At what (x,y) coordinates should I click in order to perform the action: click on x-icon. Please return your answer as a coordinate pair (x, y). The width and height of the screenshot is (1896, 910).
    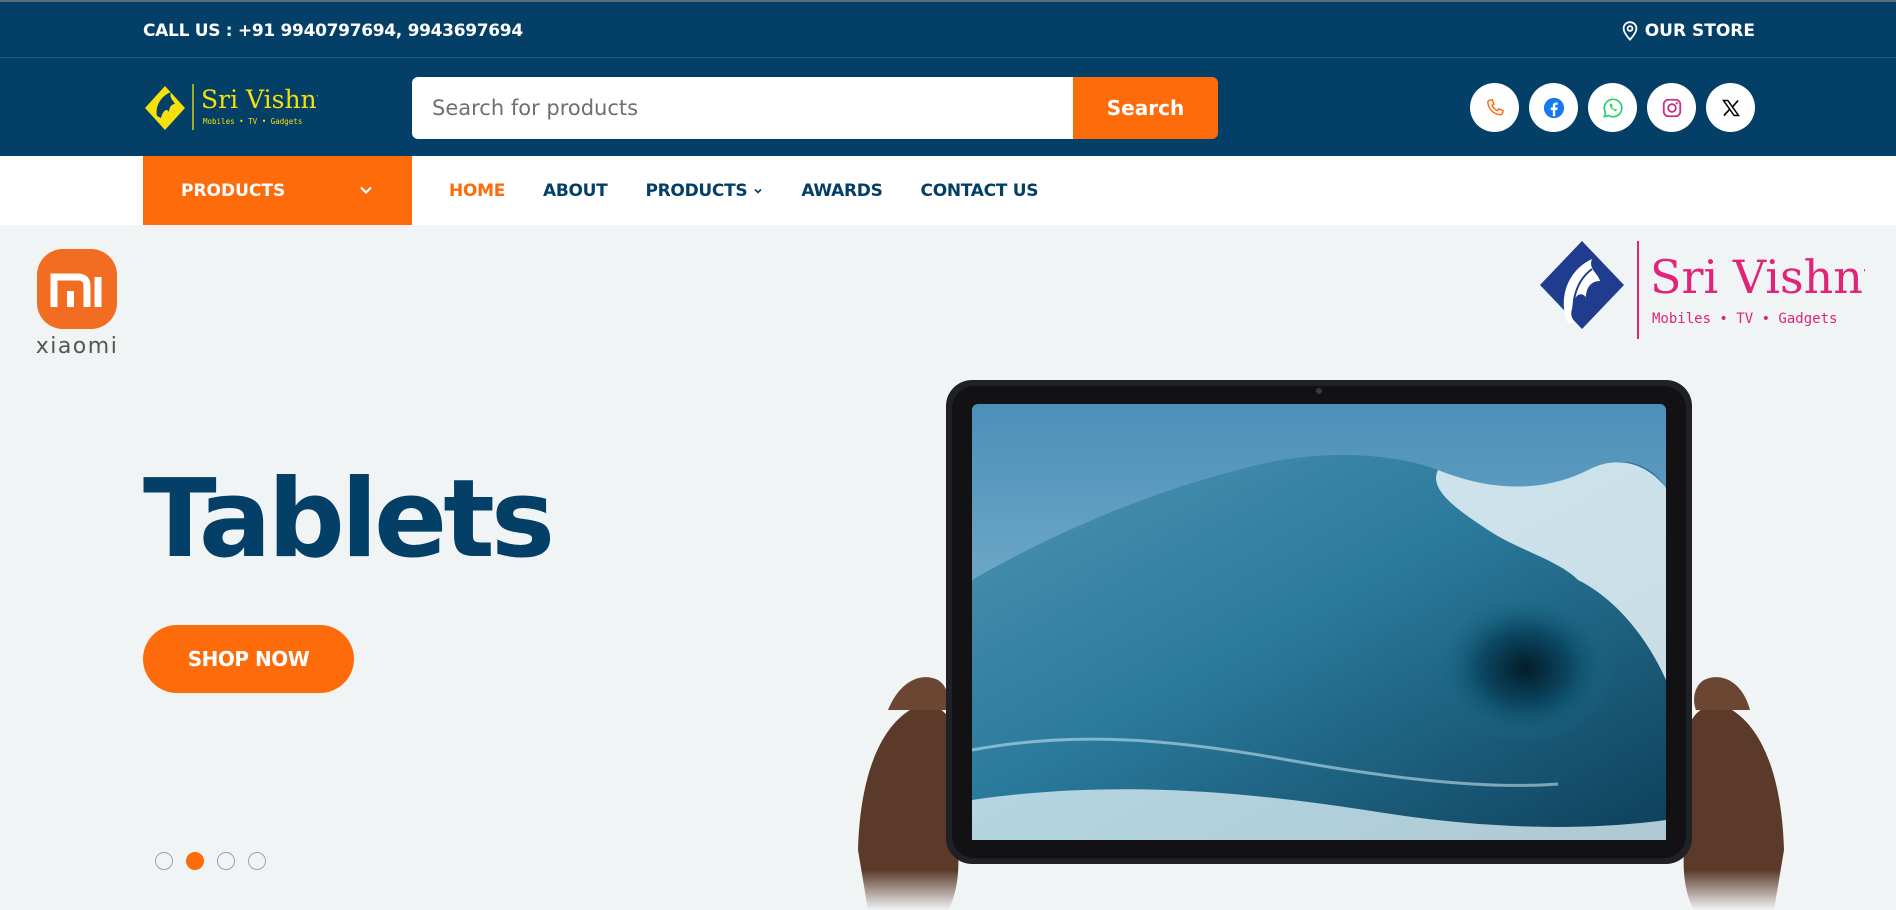
    Looking at the image, I should click on (1730, 107).